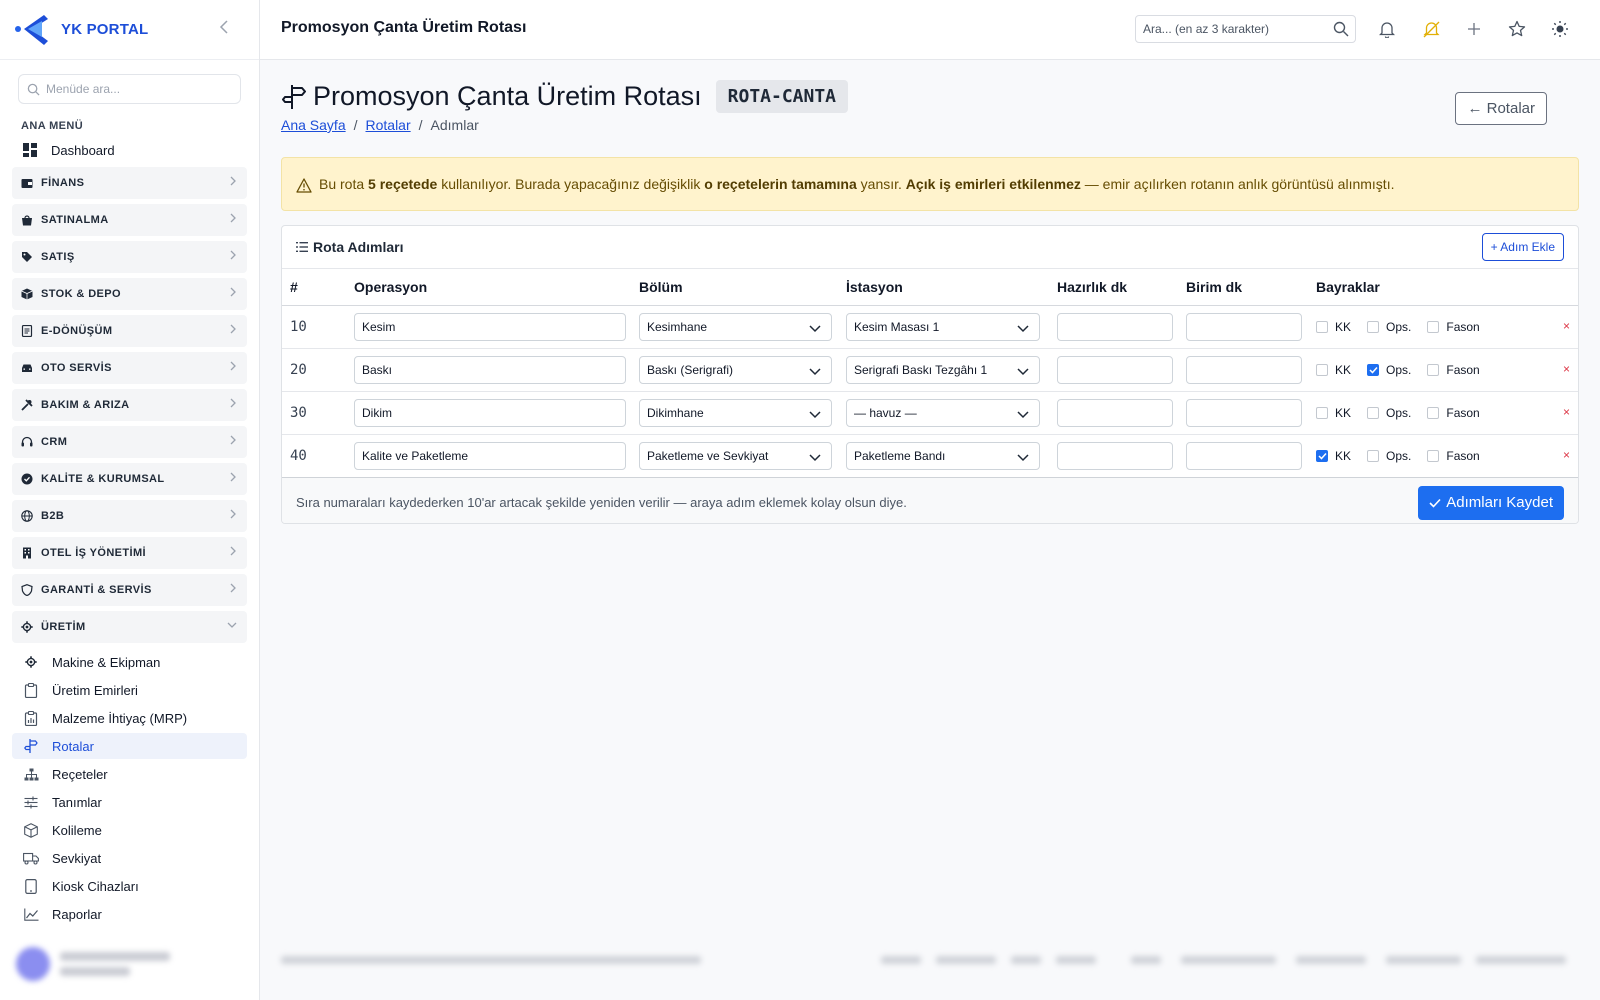 The height and width of the screenshot is (1000, 1600). Describe the element at coordinates (1560, 29) in the screenshot. I see `theme-sun-icon` at that location.